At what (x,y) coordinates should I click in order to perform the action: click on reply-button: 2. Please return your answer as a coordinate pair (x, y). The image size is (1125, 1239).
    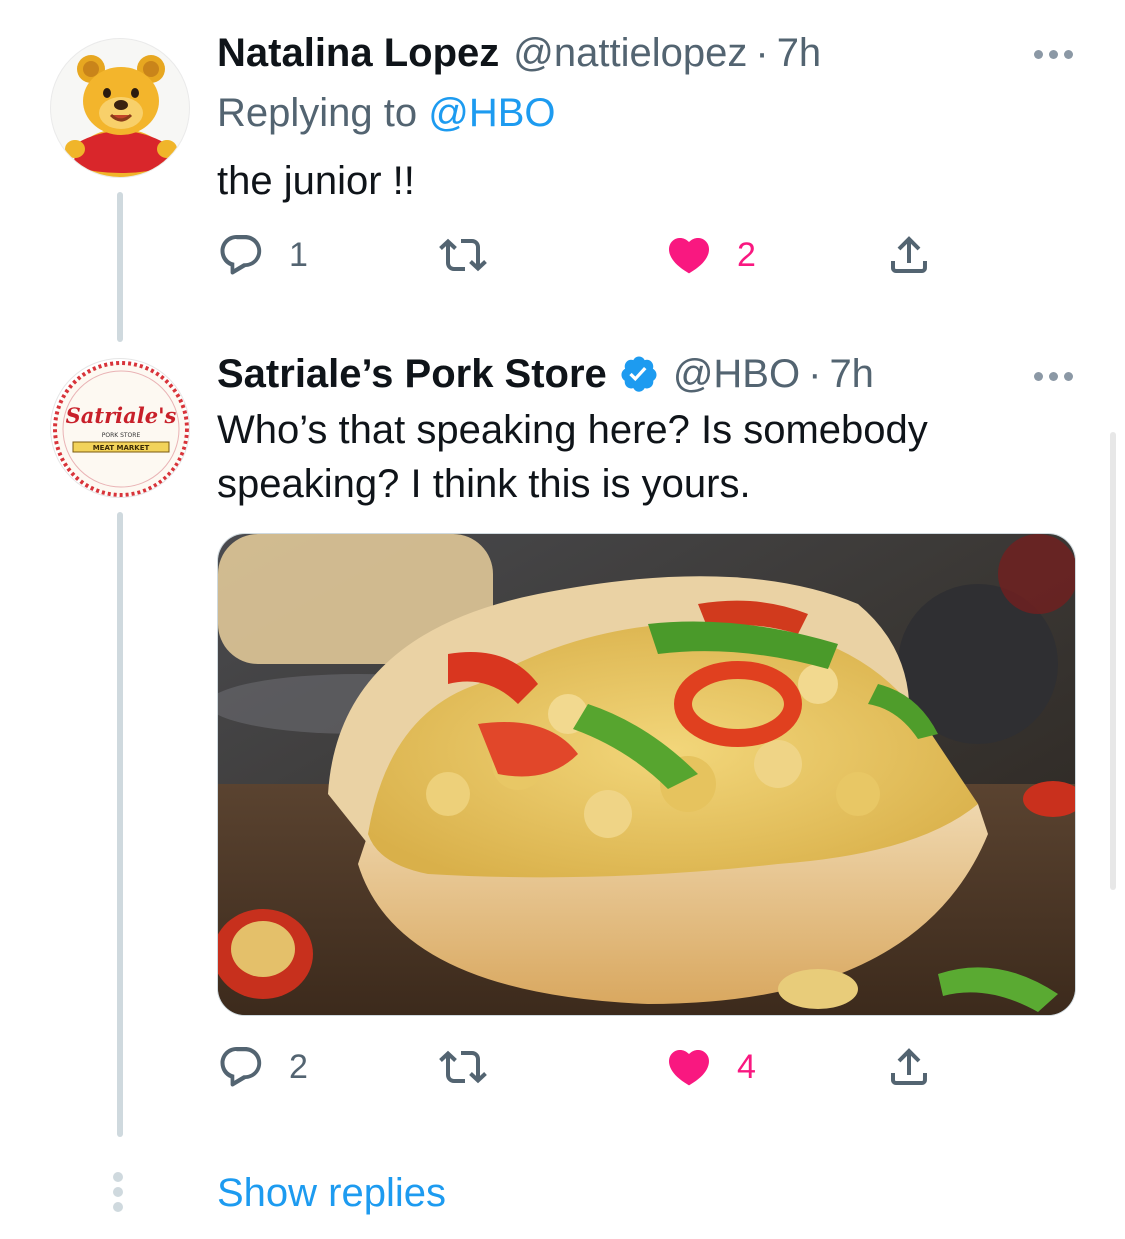
    Looking at the image, I should click on (262, 1067).